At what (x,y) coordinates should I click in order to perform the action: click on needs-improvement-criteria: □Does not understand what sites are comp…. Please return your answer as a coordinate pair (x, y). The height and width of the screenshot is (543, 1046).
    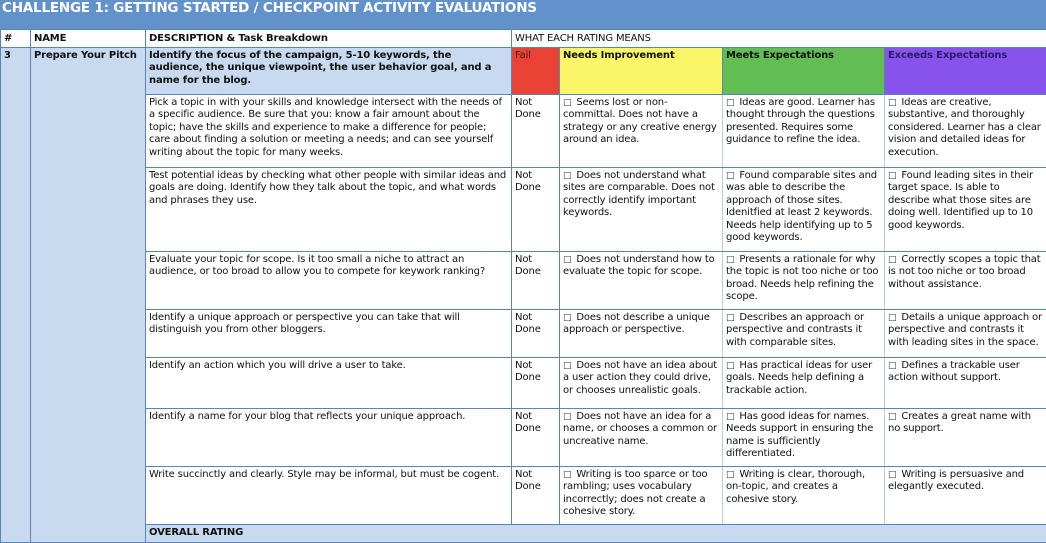
    Looking at the image, I should click on (641, 210).